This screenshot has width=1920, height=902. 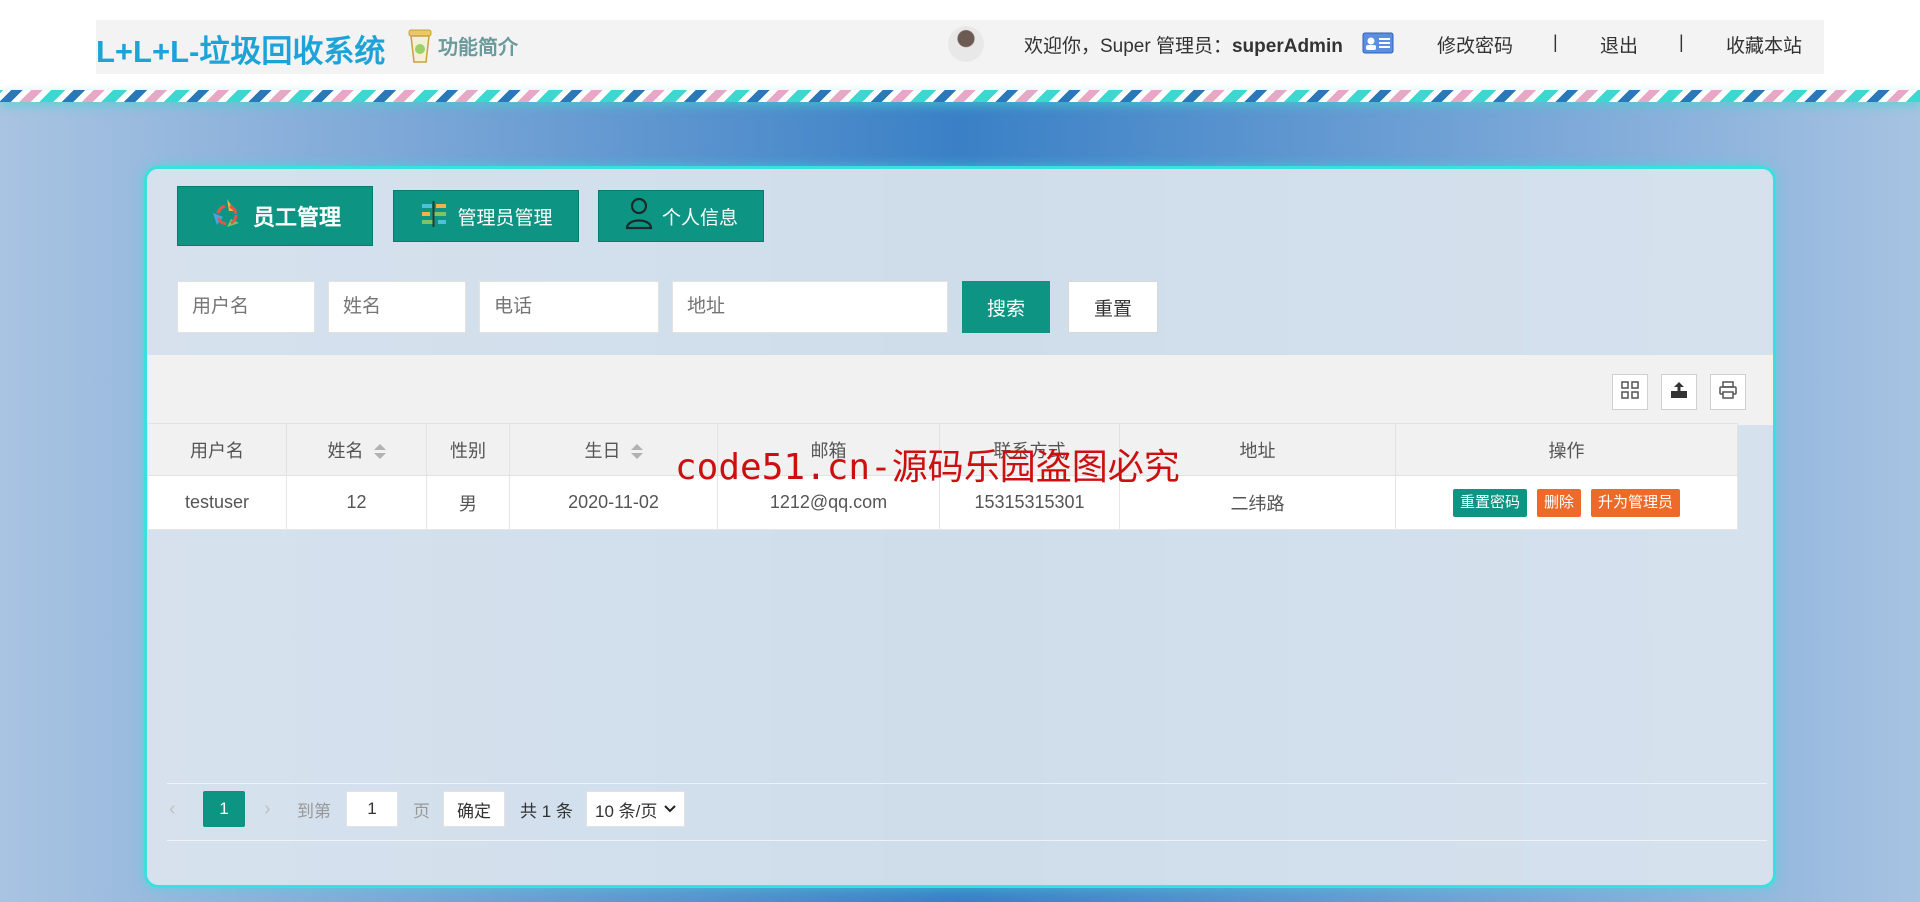 What do you see at coordinates (960, 390) in the screenshot?
I see `table-toolbar` at bounding box center [960, 390].